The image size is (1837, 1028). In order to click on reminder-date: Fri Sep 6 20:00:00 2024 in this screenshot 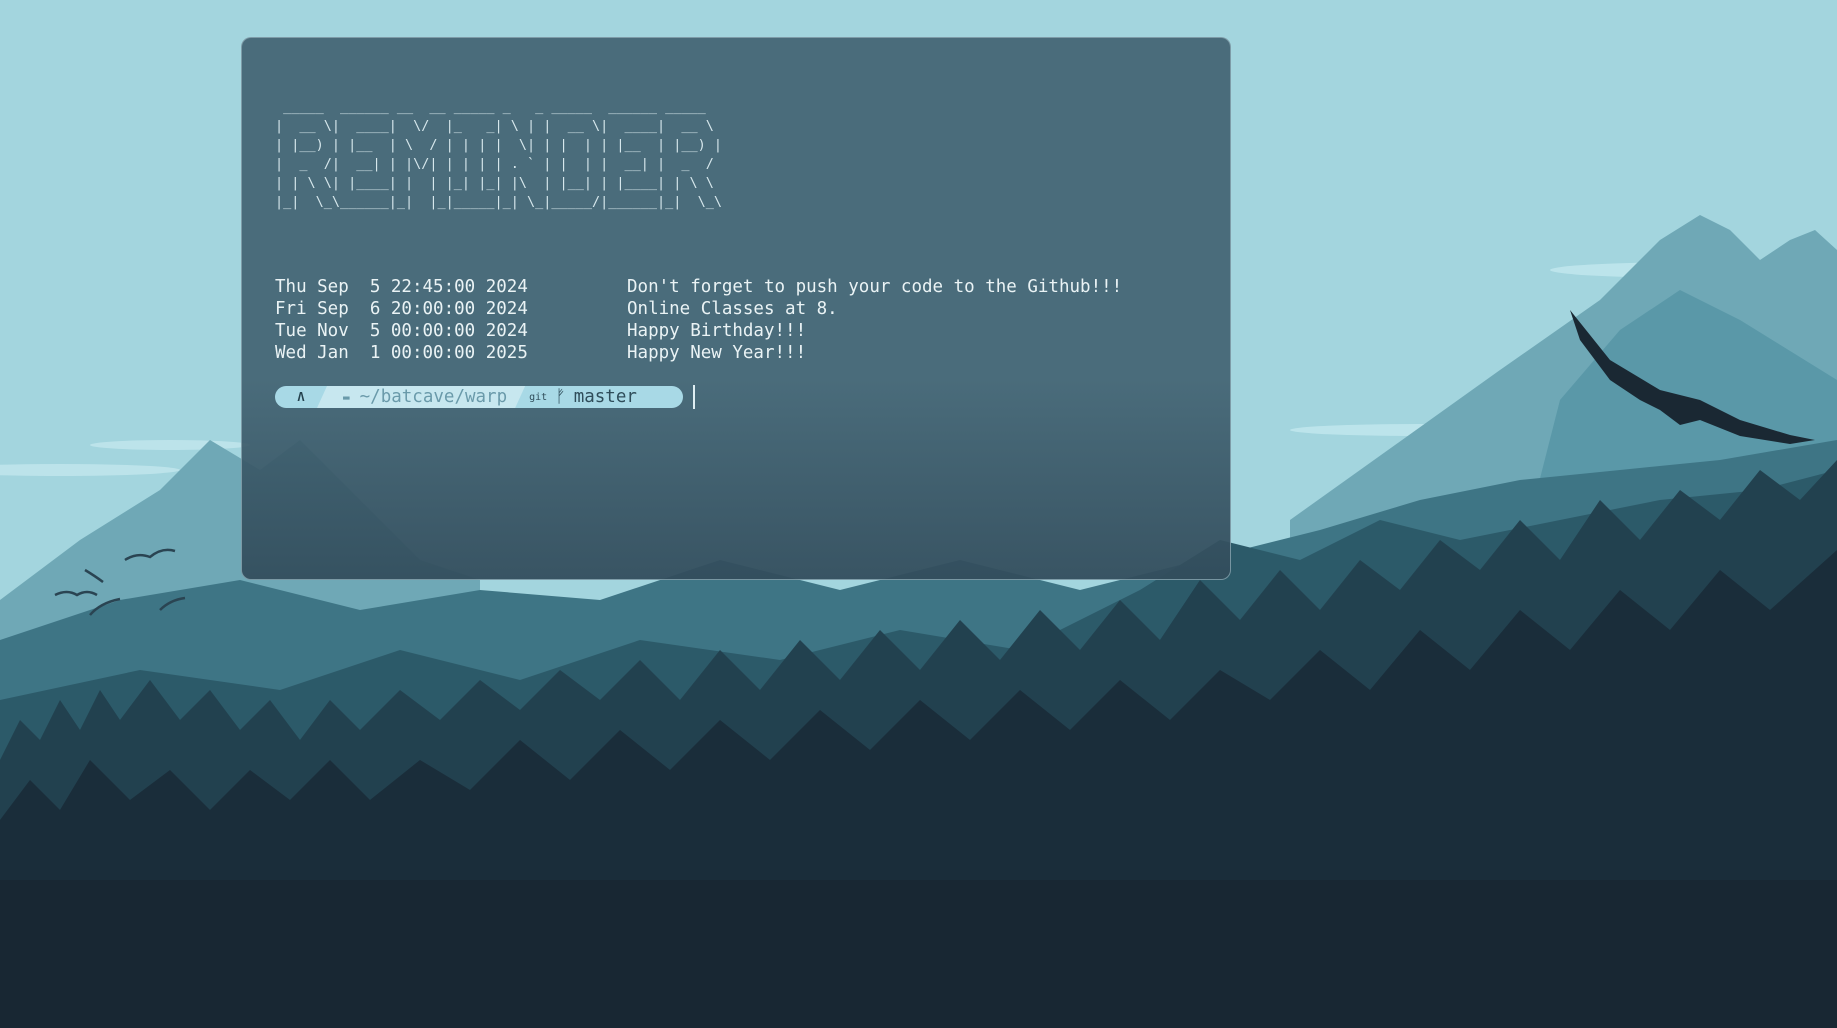, I will do `click(401, 309)`.